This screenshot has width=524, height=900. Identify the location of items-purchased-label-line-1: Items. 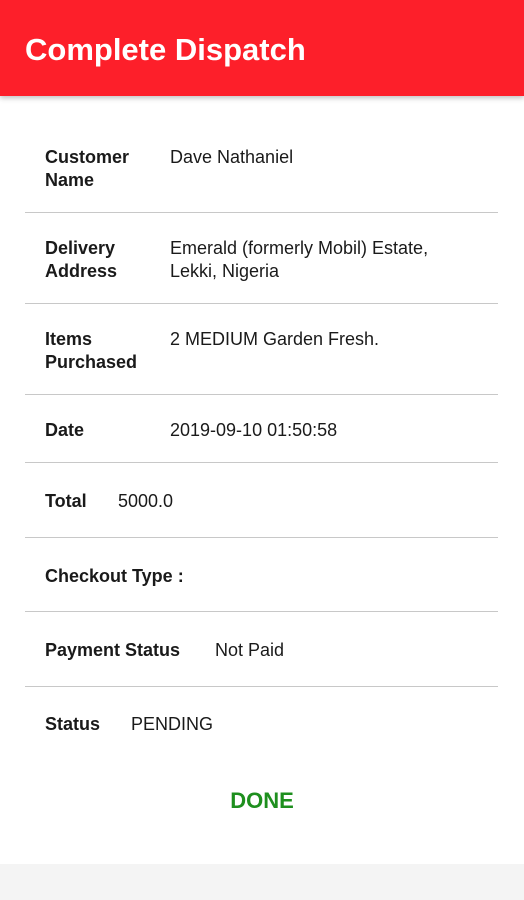
(69, 339).